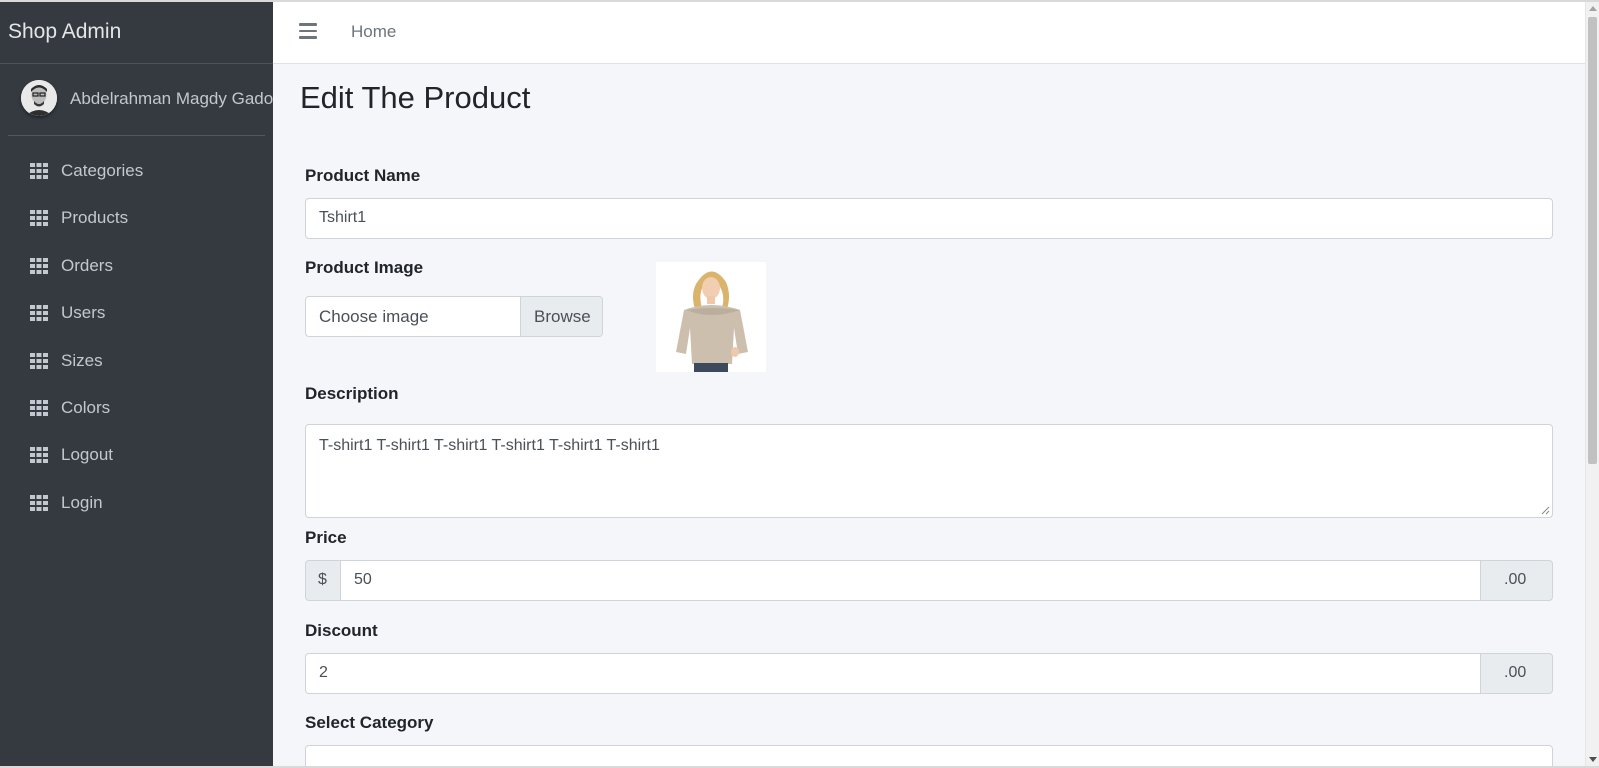 The width and height of the screenshot is (1599, 768). Describe the element at coordinates (171, 99) in the screenshot. I see `user-name: Abdelrahman Magdy Gado` at that location.